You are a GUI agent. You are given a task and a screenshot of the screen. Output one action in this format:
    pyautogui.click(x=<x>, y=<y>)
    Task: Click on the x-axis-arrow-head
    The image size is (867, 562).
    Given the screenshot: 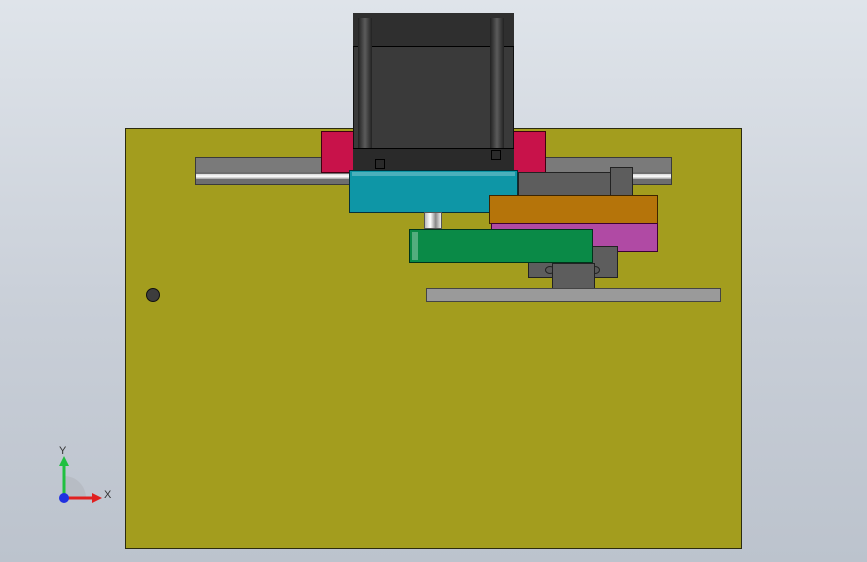 What is the action you would take?
    pyautogui.click(x=97, y=498)
    